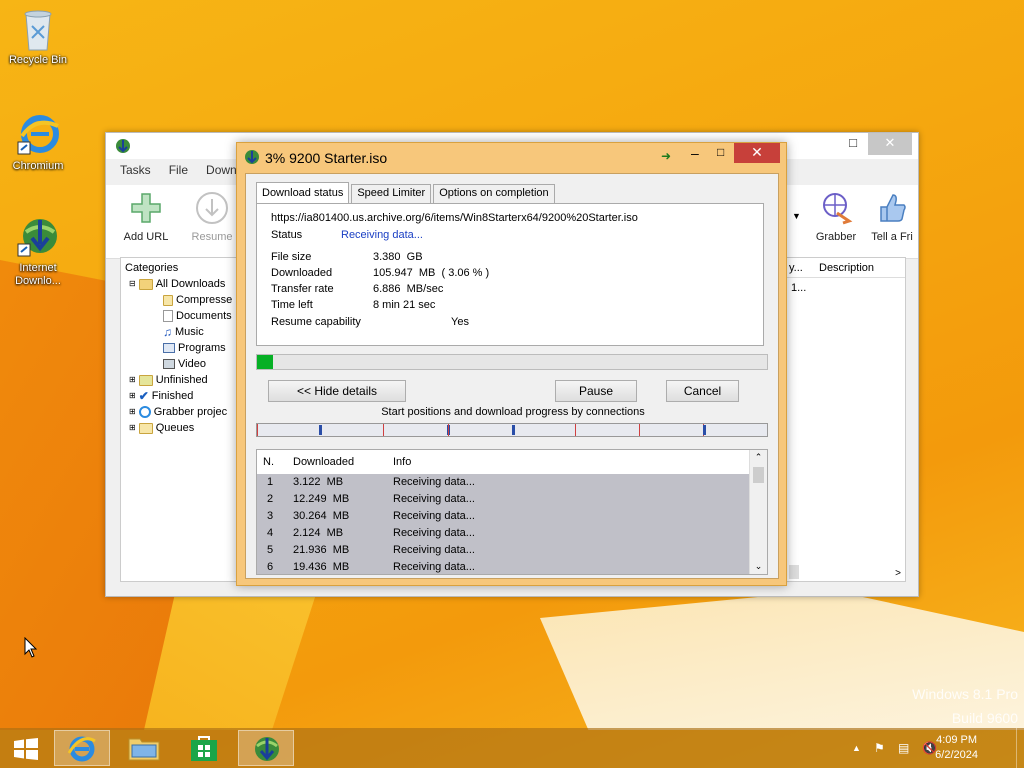 The image size is (1024, 768). I want to click on category-all-downloads: ⊟ All Downloads, so click(177, 284).